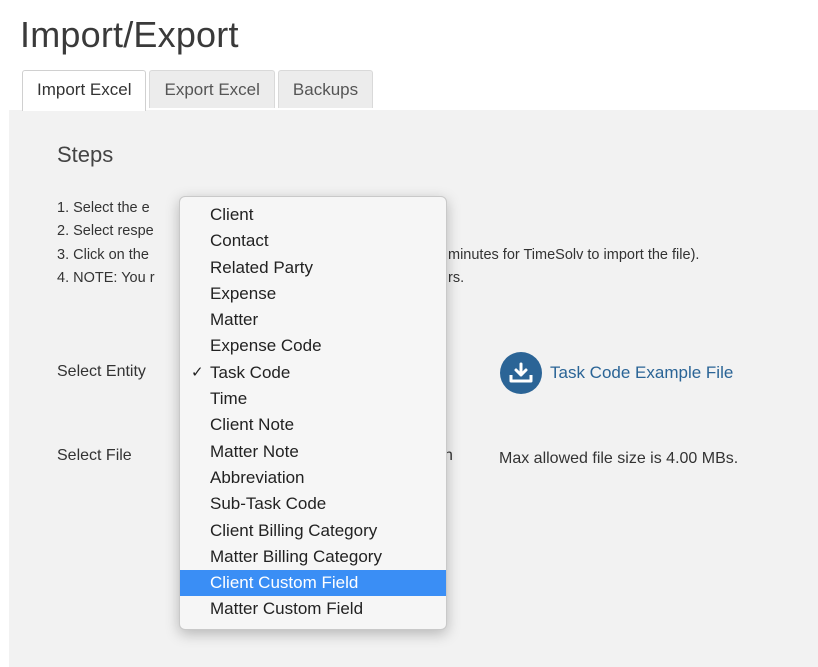  What do you see at coordinates (257, 477) in the screenshot?
I see `option-label: Abbreviation` at bounding box center [257, 477].